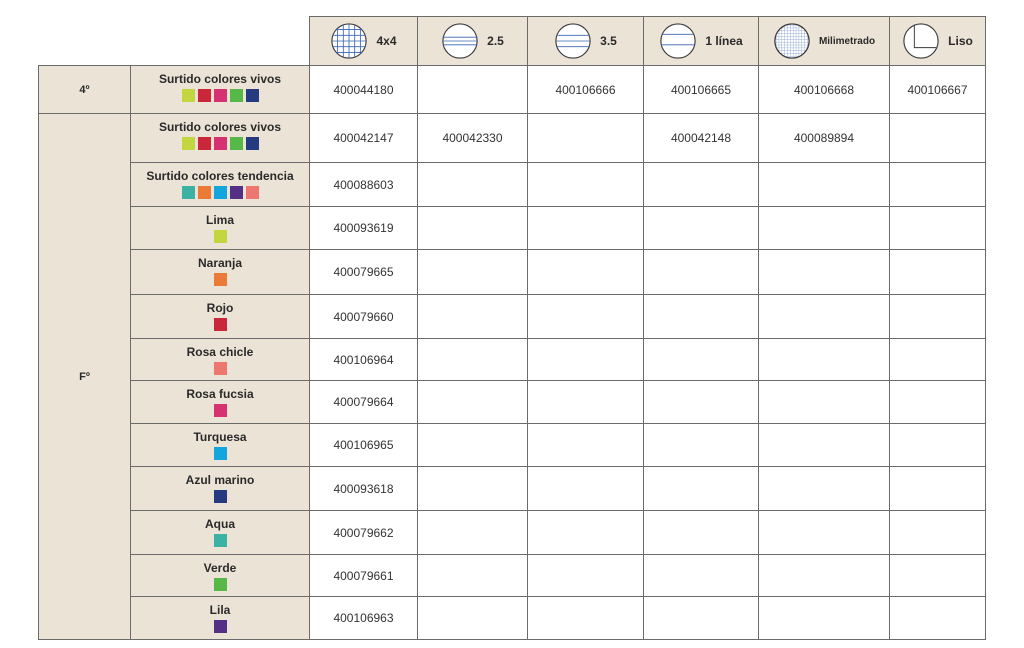 The height and width of the screenshot is (648, 1024). I want to click on product-code-cell: 400079660, so click(363, 316).